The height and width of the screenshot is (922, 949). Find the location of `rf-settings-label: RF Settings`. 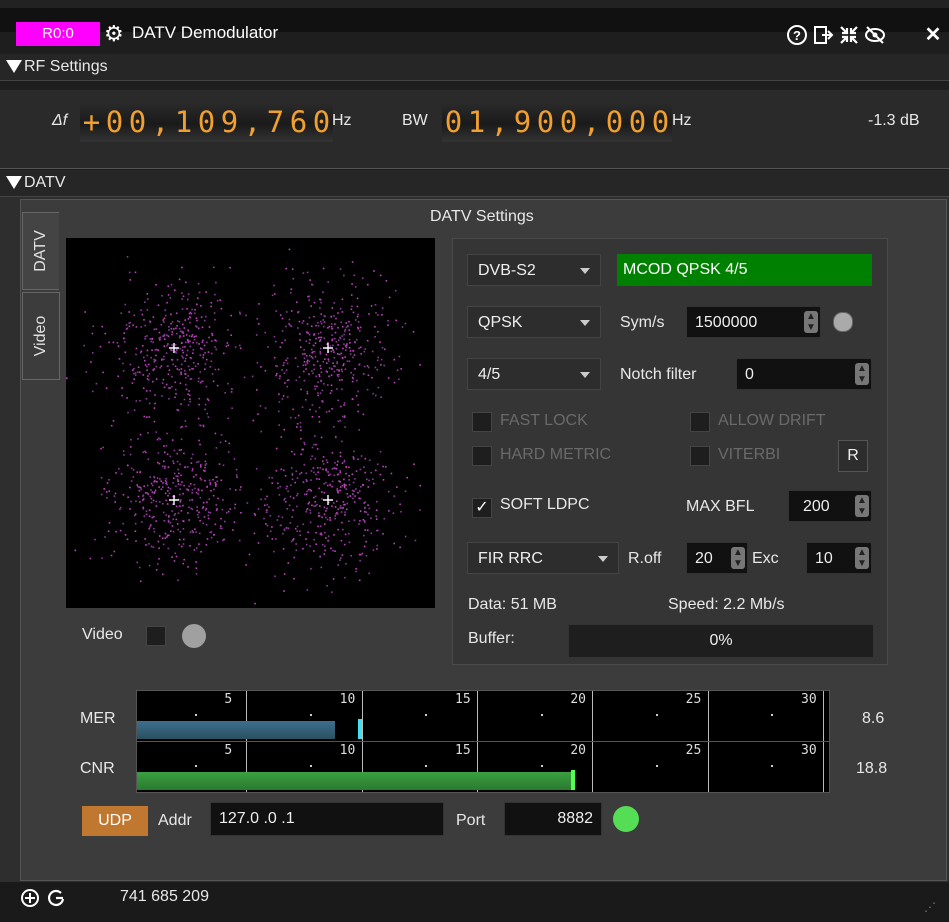

rf-settings-label: RF Settings is located at coordinates (66, 66).